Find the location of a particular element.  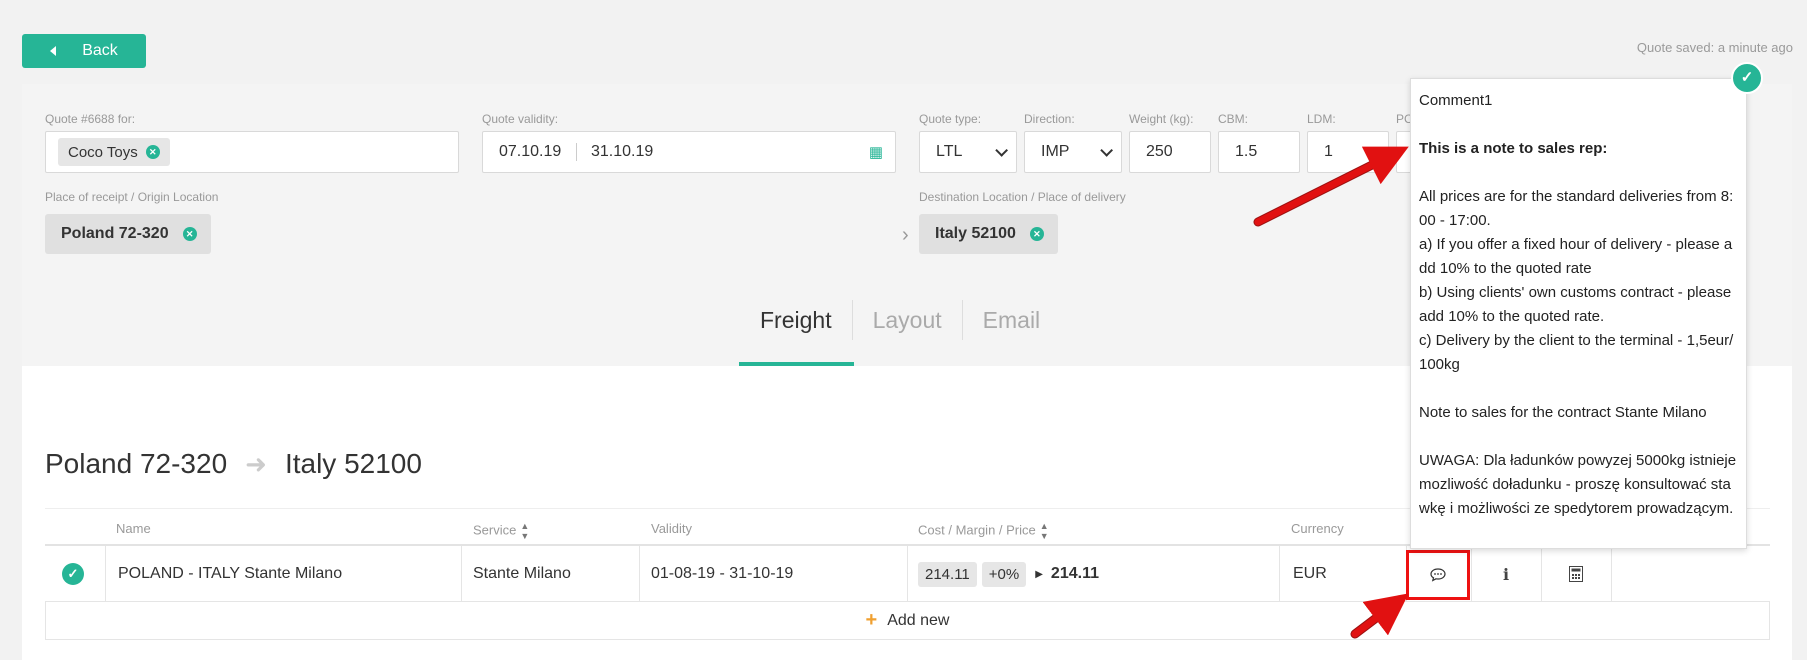

calculator-icon is located at coordinates (1576, 574).